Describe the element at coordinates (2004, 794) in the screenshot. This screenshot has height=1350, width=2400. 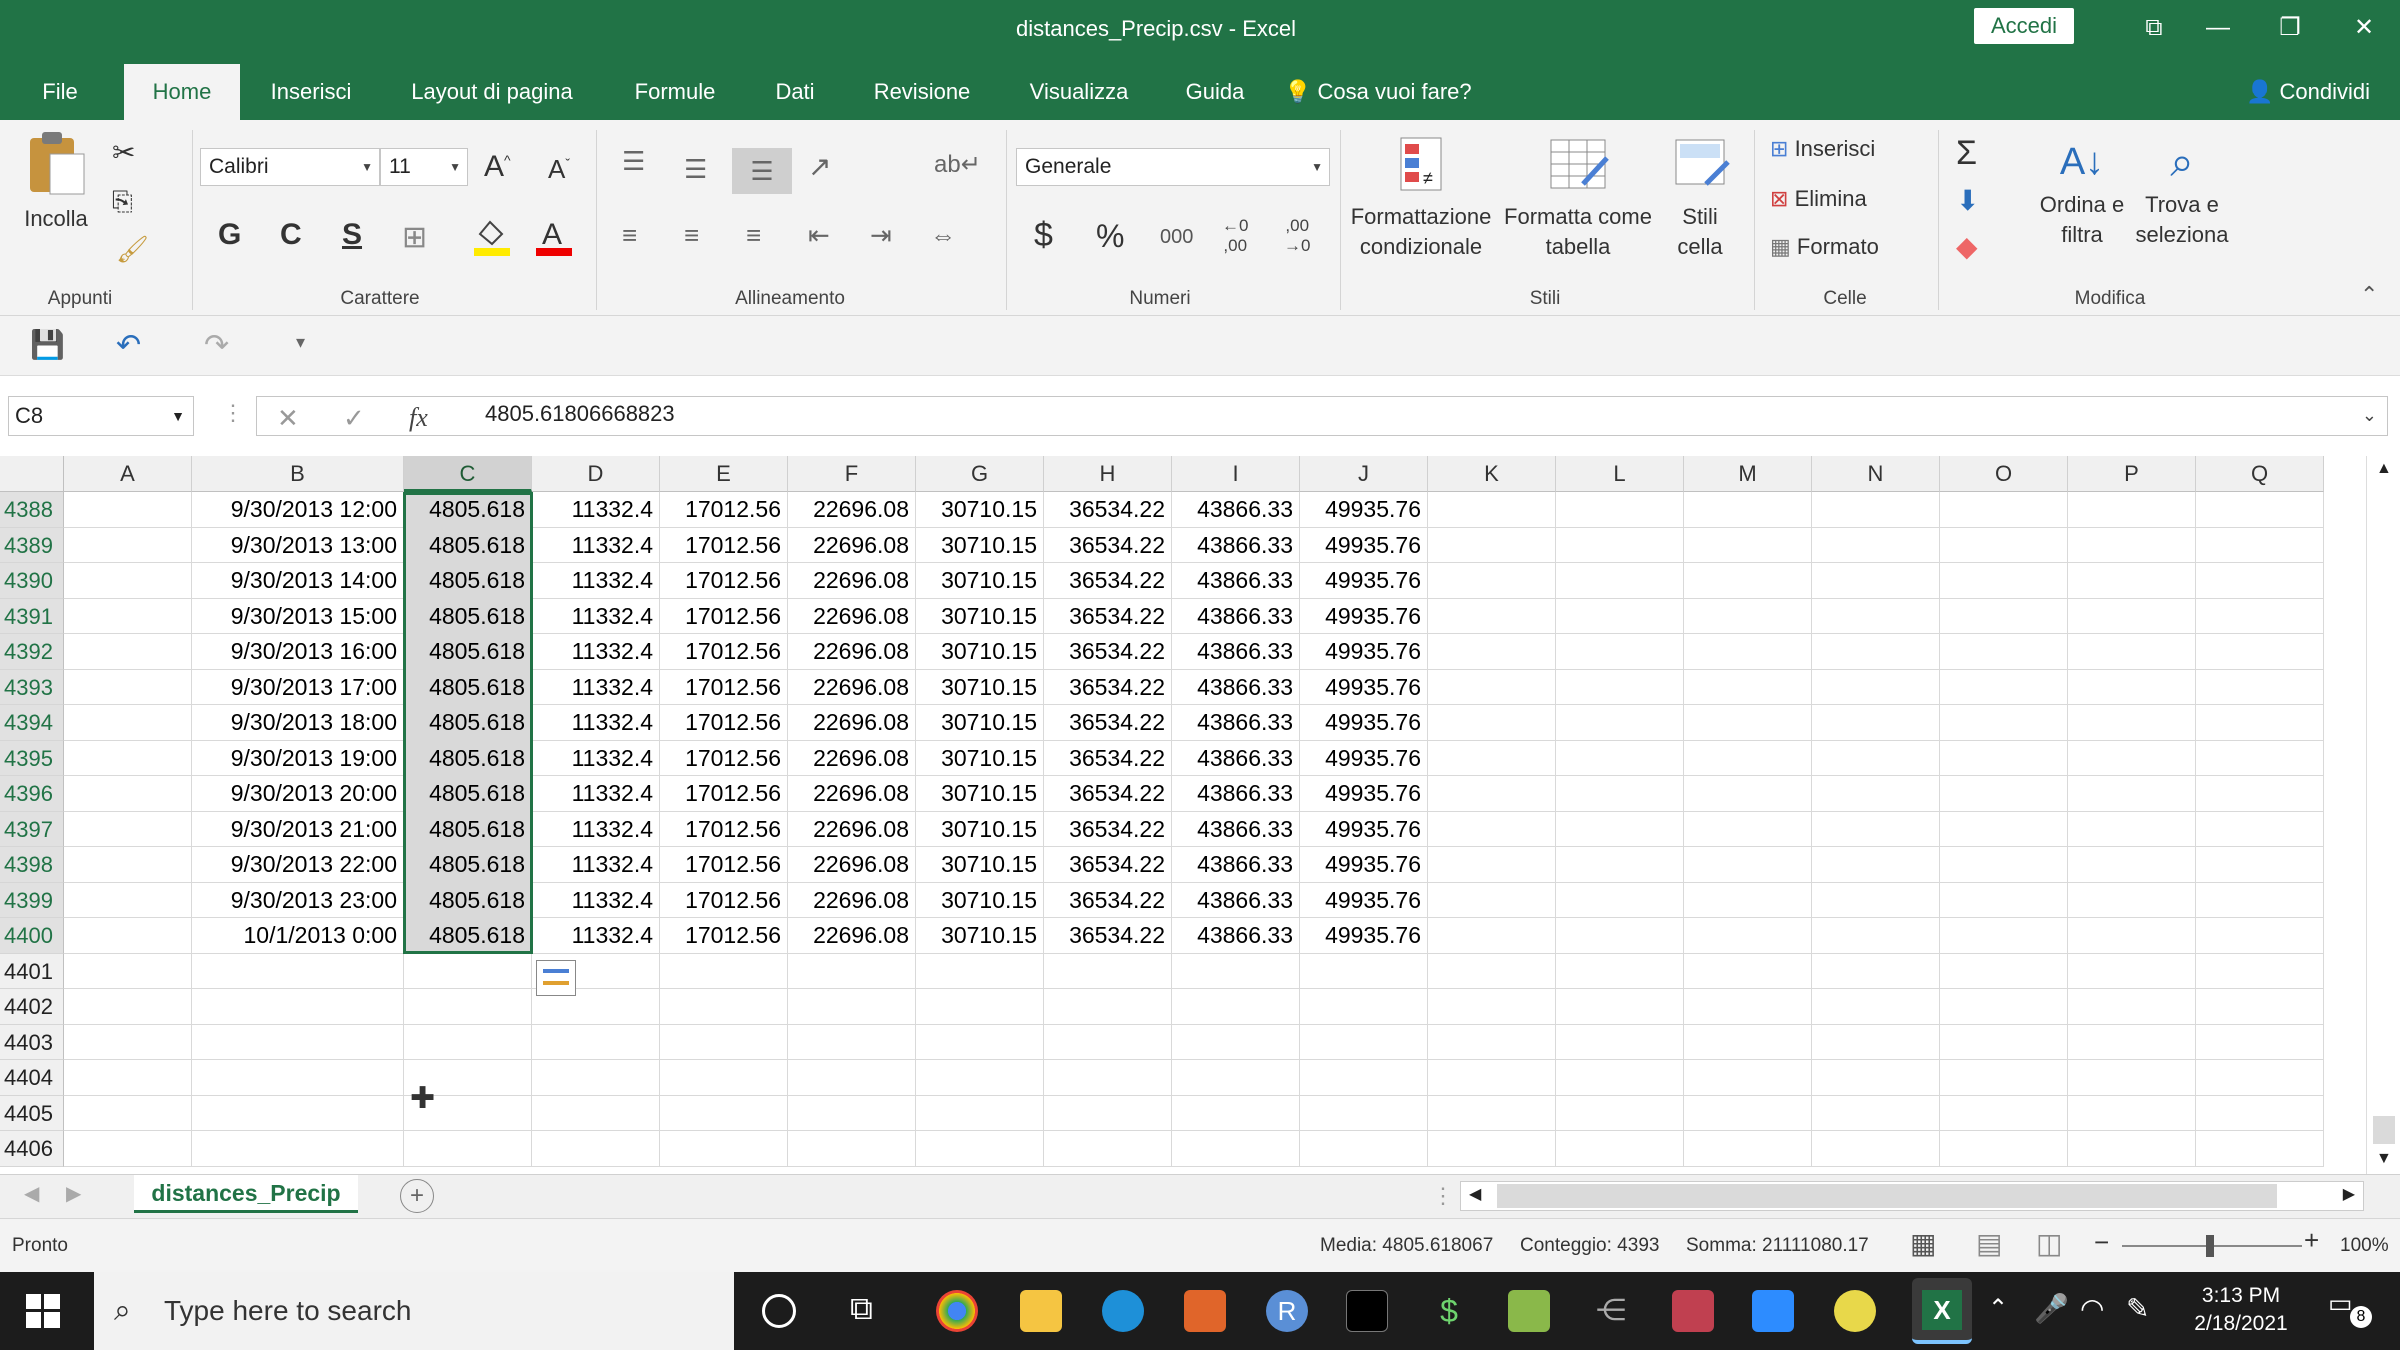
I see `cell-o4396` at that location.